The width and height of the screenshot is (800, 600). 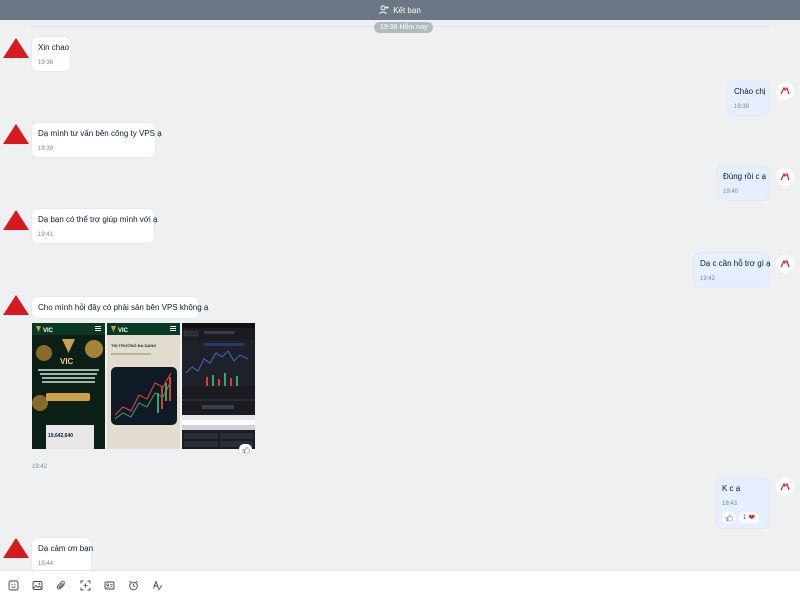 What do you see at coordinates (732, 270) in the screenshot?
I see `message-bubble: Dạ c cần hỗ trợ gì ạ 19:42` at bounding box center [732, 270].